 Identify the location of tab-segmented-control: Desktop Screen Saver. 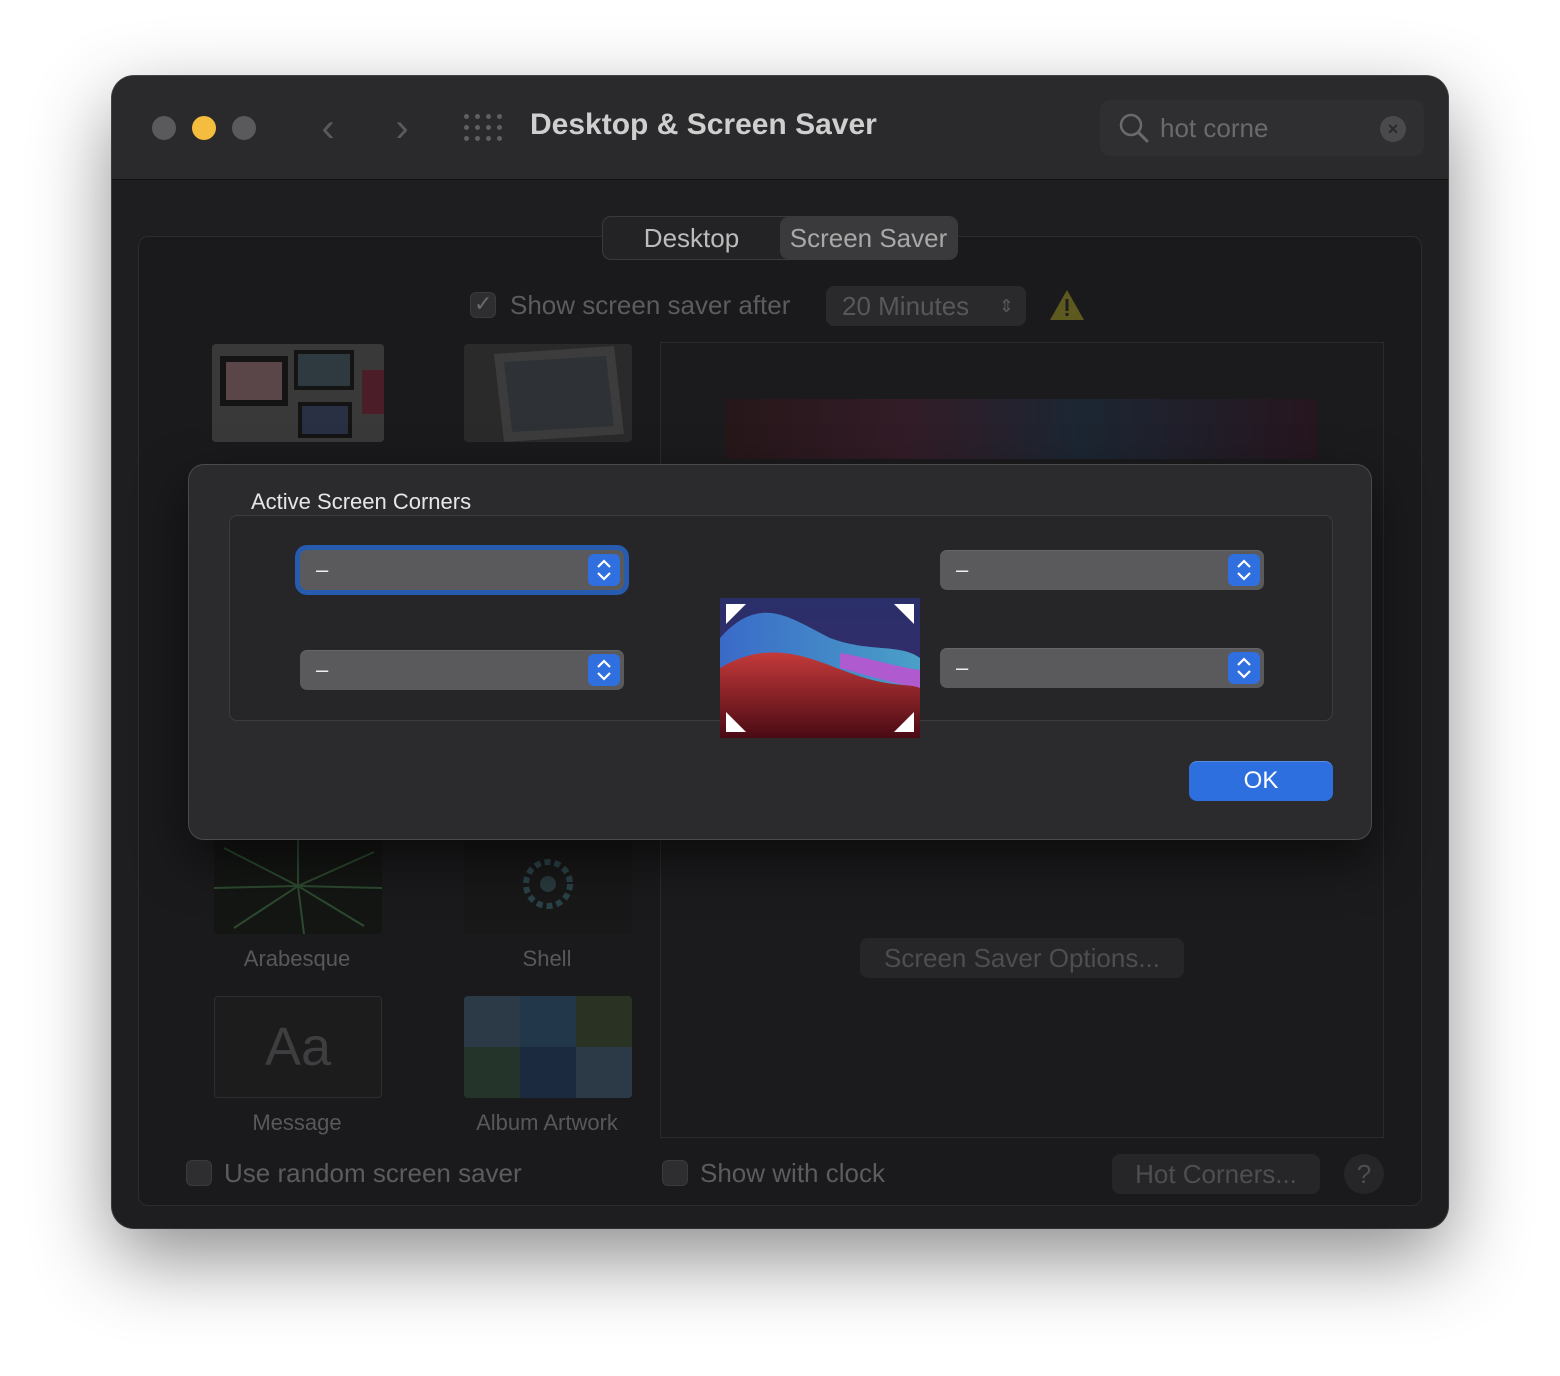
(780, 238).